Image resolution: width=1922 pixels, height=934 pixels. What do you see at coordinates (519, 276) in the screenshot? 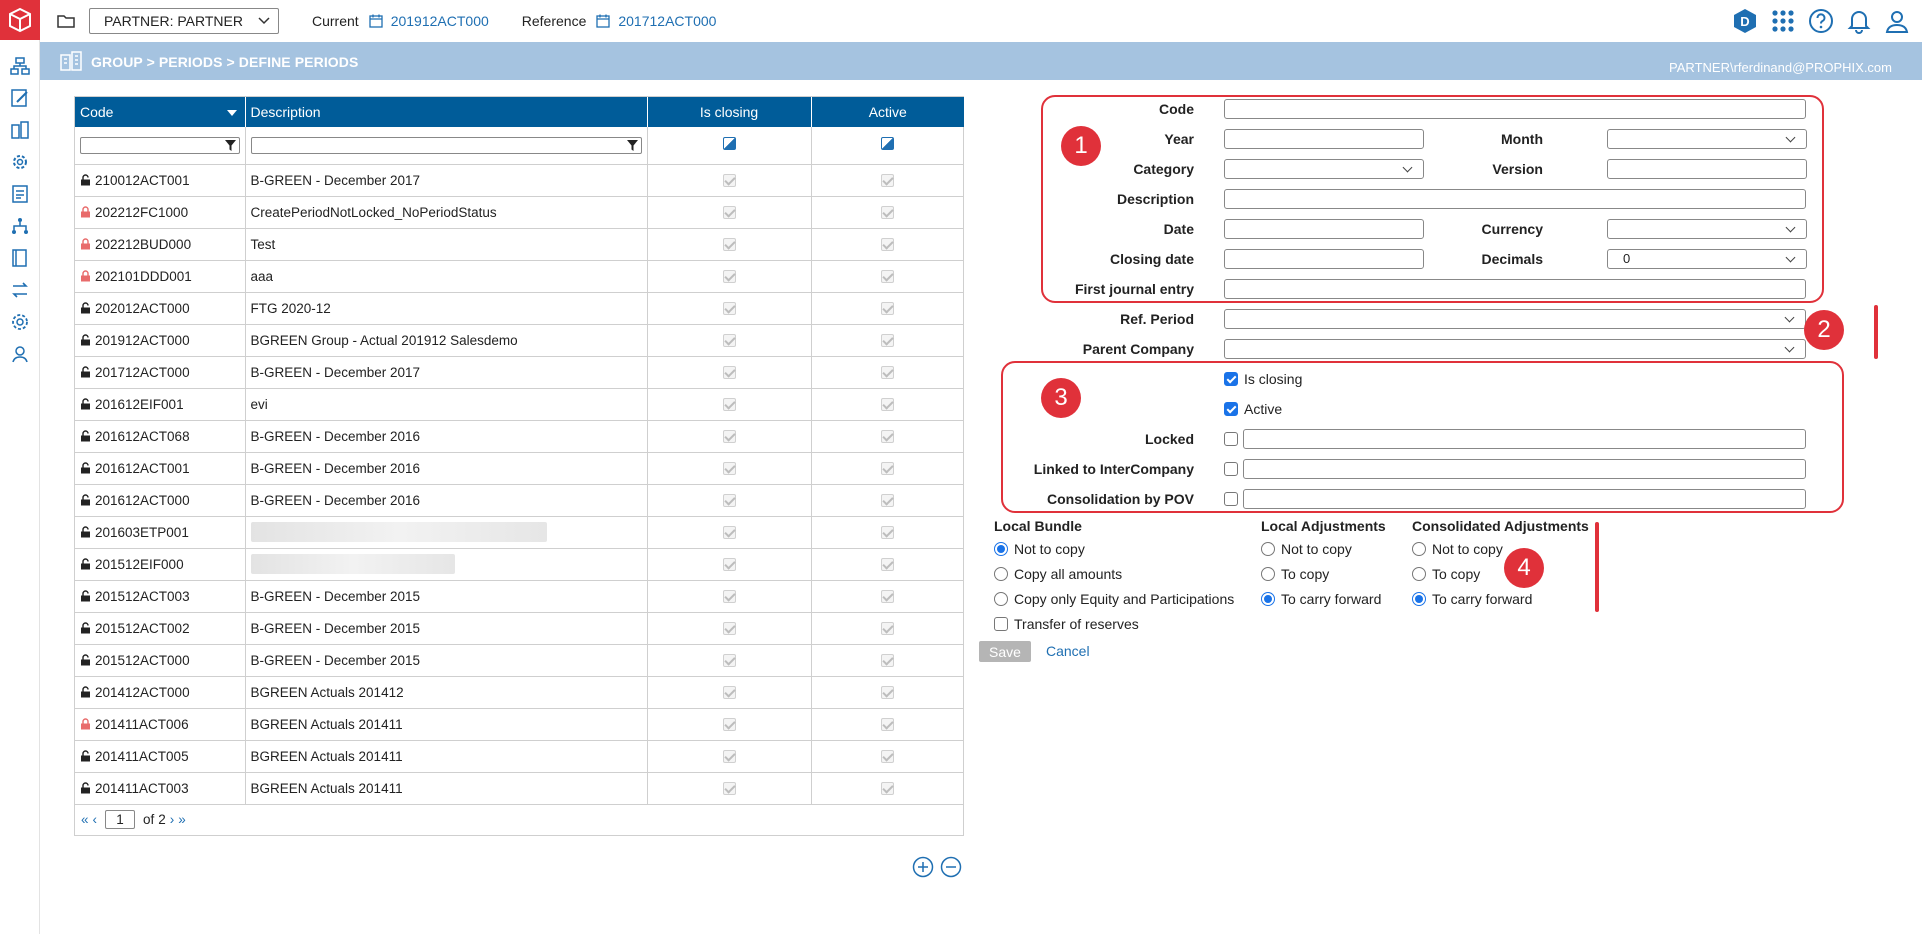
I see `table-row: 202101DDD001 aaa` at bounding box center [519, 276].